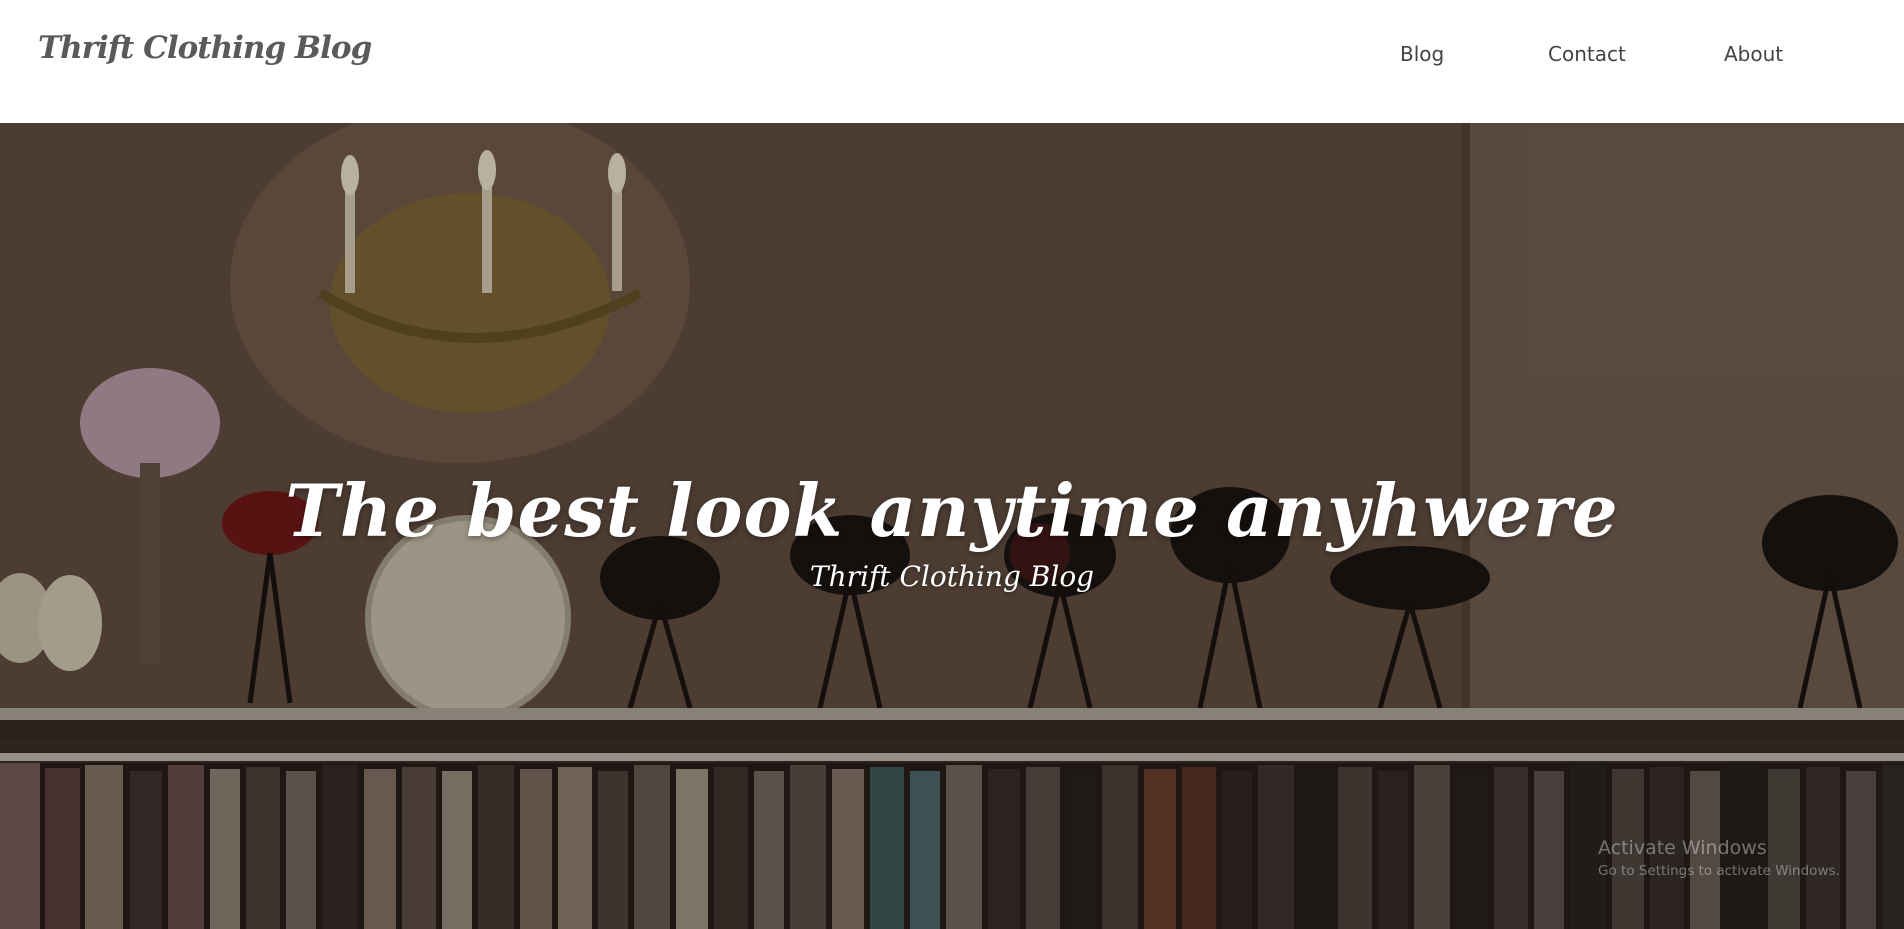 The width and height of the screenshot is (1904, 929). What do you see at coordinates (1753, 54) in the screenshot?
I see `nav-link-about: About` at bounding box center [1753, 54].